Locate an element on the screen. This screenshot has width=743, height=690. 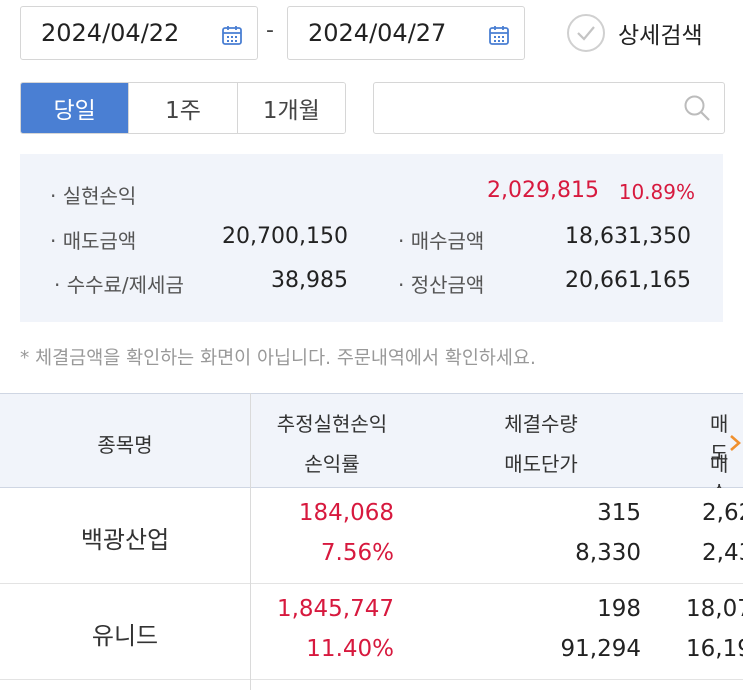
settlement-value: 20,661,165 is located at coordinates (628, 280).